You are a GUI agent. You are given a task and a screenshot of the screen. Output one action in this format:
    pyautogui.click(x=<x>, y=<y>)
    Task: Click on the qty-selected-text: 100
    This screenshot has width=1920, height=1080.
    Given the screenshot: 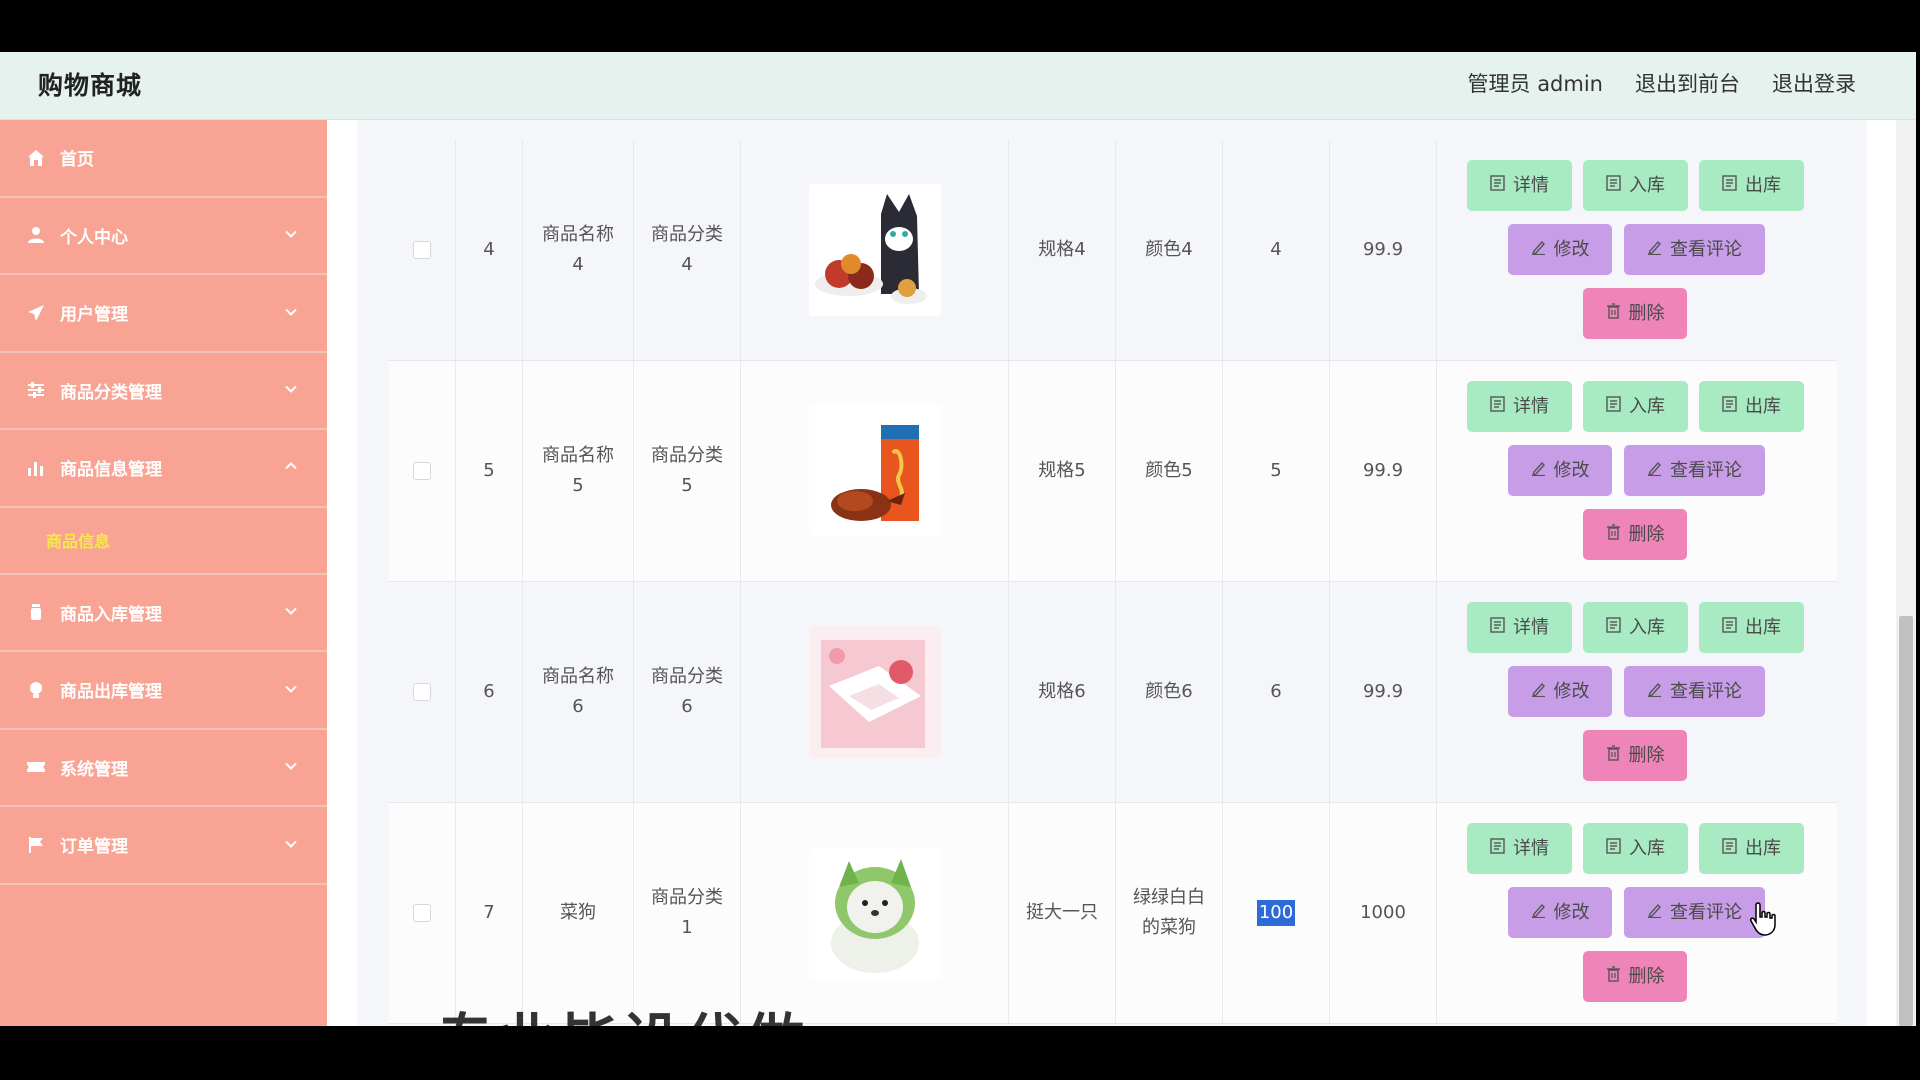 What is the action you would take?
    pyautogui.click(x=1276, y=913)
    